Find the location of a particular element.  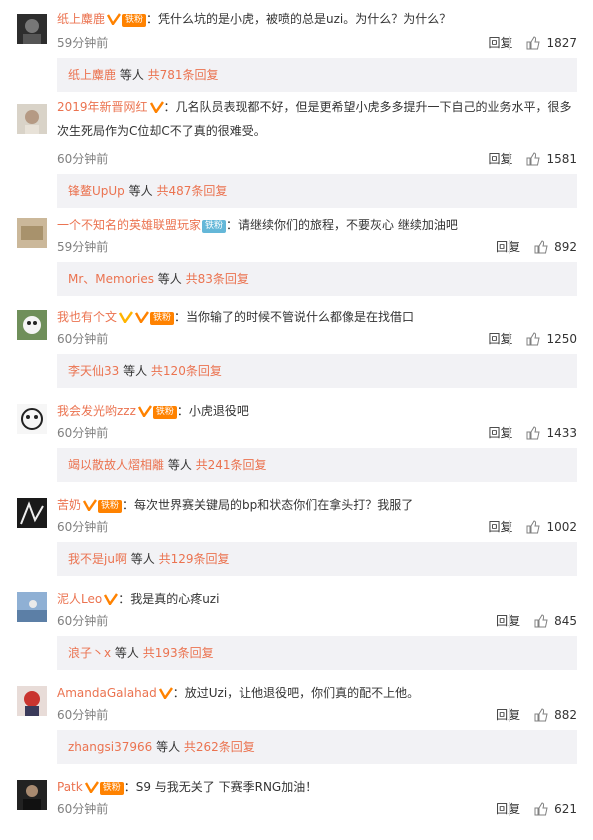

reply-summary: zhangsi37966 等人 共262条回复 is located at coordinates (317, 747).